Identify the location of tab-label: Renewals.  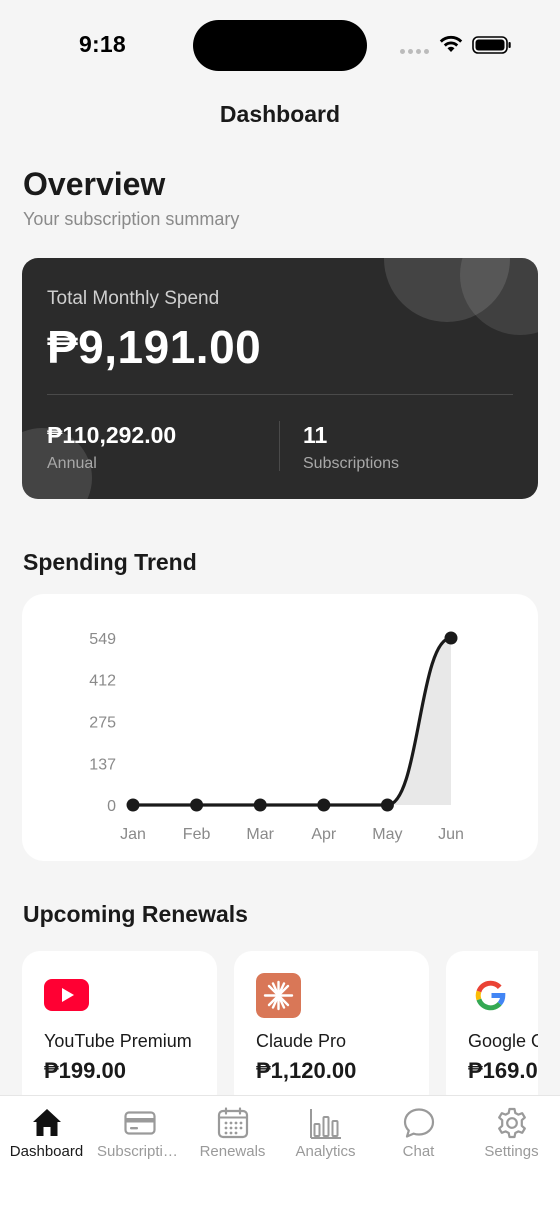
(232, 1151).